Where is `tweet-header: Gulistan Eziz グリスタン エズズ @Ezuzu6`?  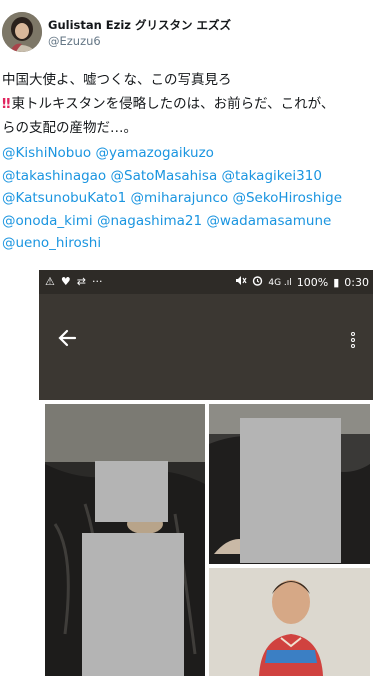
tweet-header: Gulistan Eziz グリスタン エズズ @Ezuzu6 is located at coordinates (186, 31).